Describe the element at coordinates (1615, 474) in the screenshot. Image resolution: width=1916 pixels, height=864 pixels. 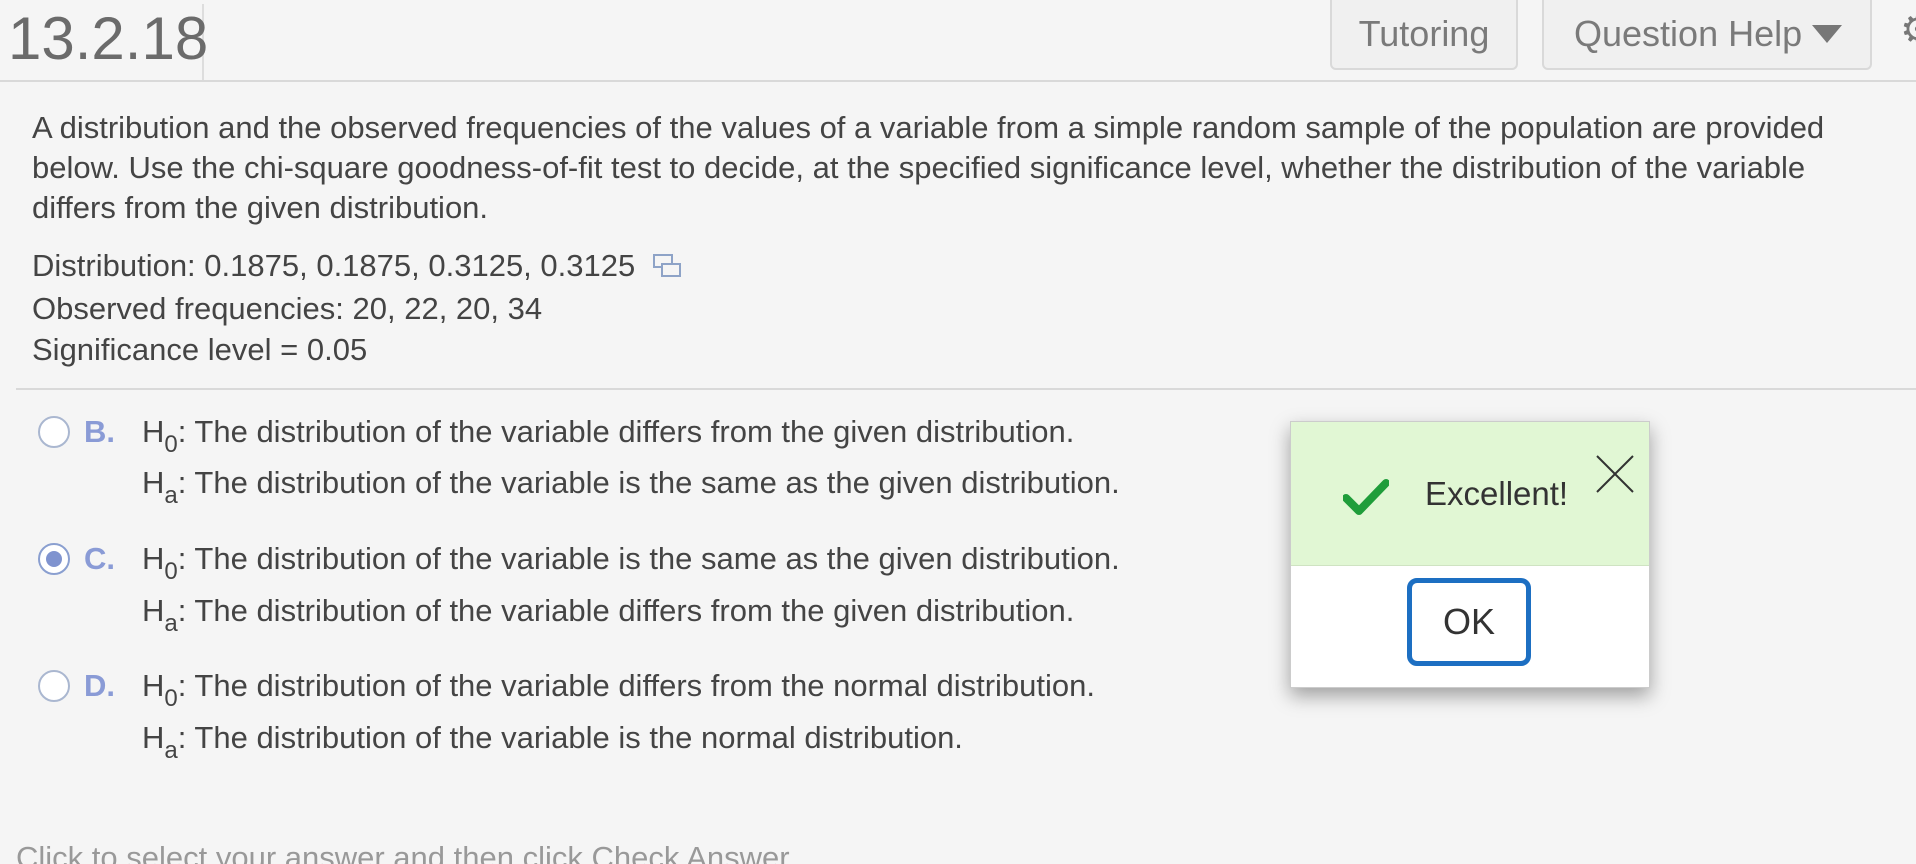
I see `close-icon` at that location.